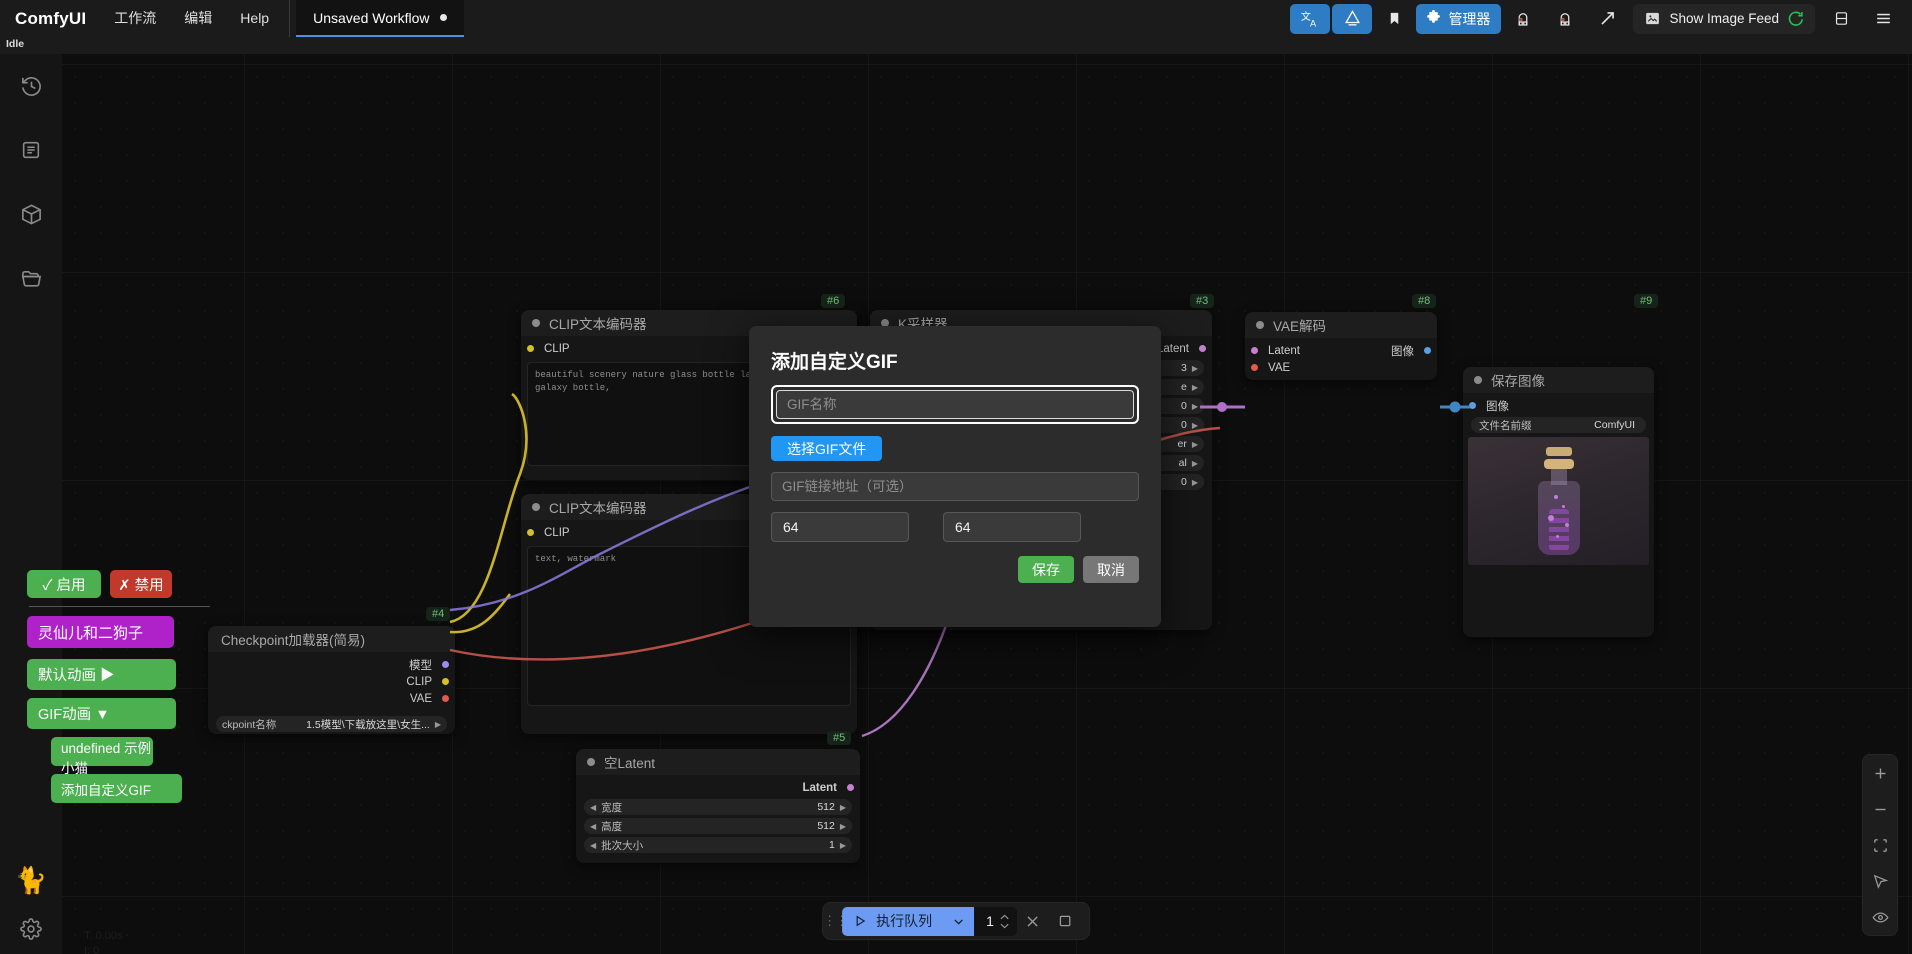  What do you see at coordinates (1724, 18) in the screenshot?
I see `image-feed-toggle: Show Image Feed` at bounding box center [1724, 18].